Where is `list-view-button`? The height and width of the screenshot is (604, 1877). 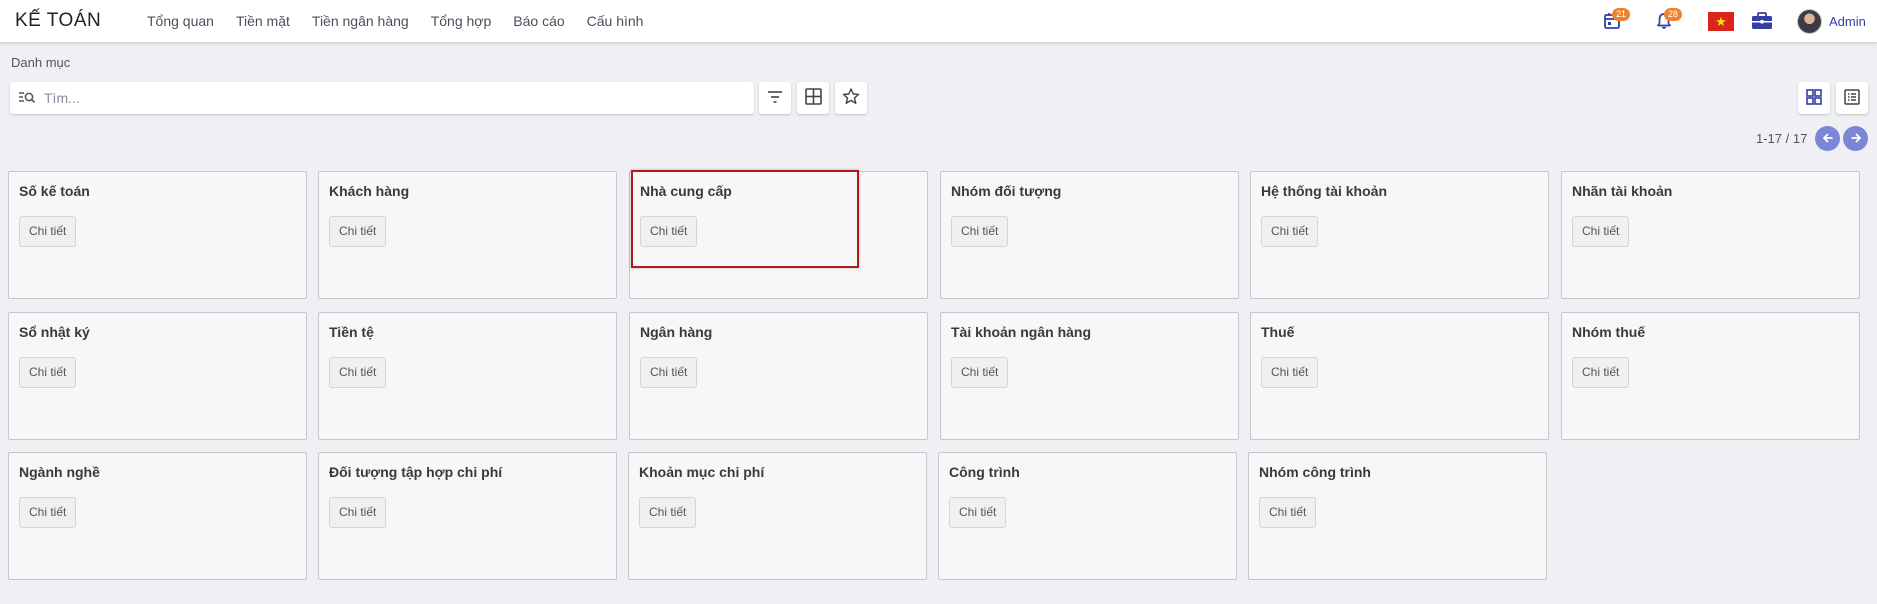
list-view-button is located at coordinates (1852, 98).